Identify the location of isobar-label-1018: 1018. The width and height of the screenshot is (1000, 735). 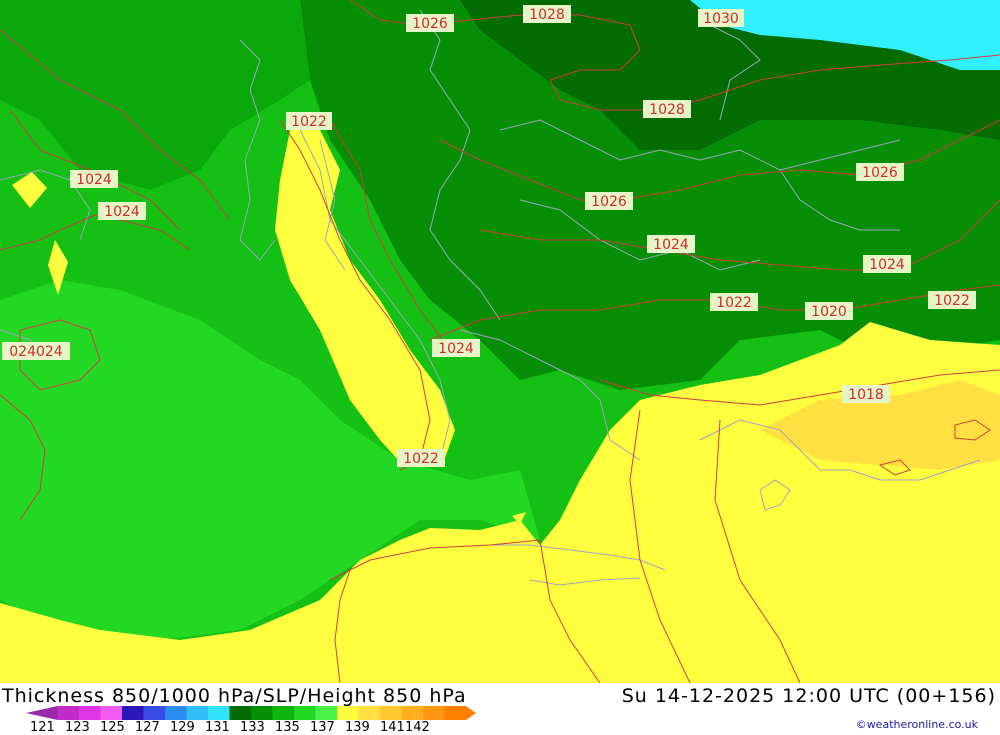
(866, 394).